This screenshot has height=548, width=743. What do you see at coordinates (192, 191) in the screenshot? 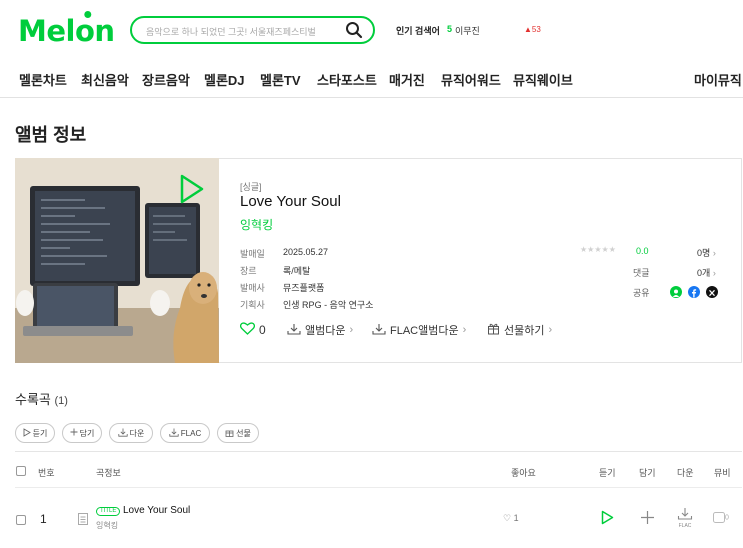
I see `cover-play-icon` at bounding box center [192, 191].